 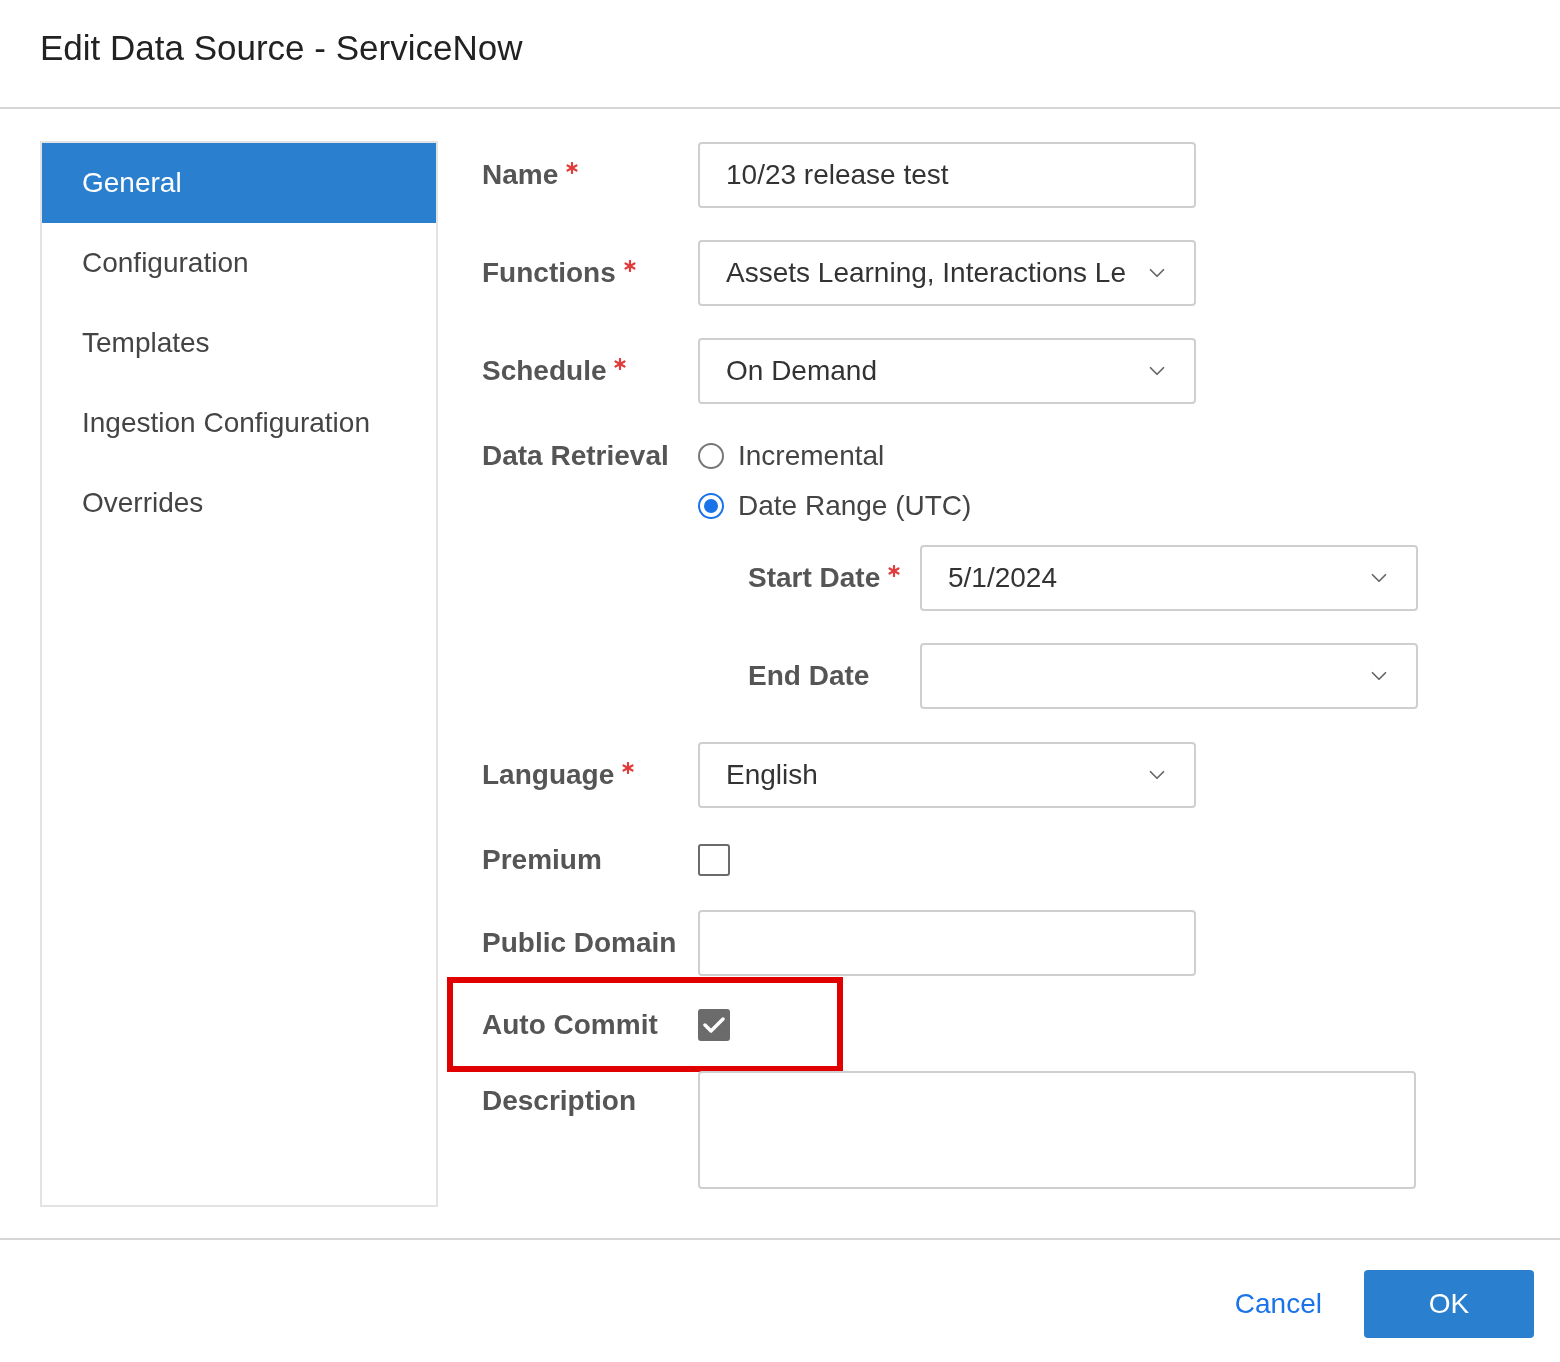 I want to click on sidebar-item: General, so click(x=239, y=183).